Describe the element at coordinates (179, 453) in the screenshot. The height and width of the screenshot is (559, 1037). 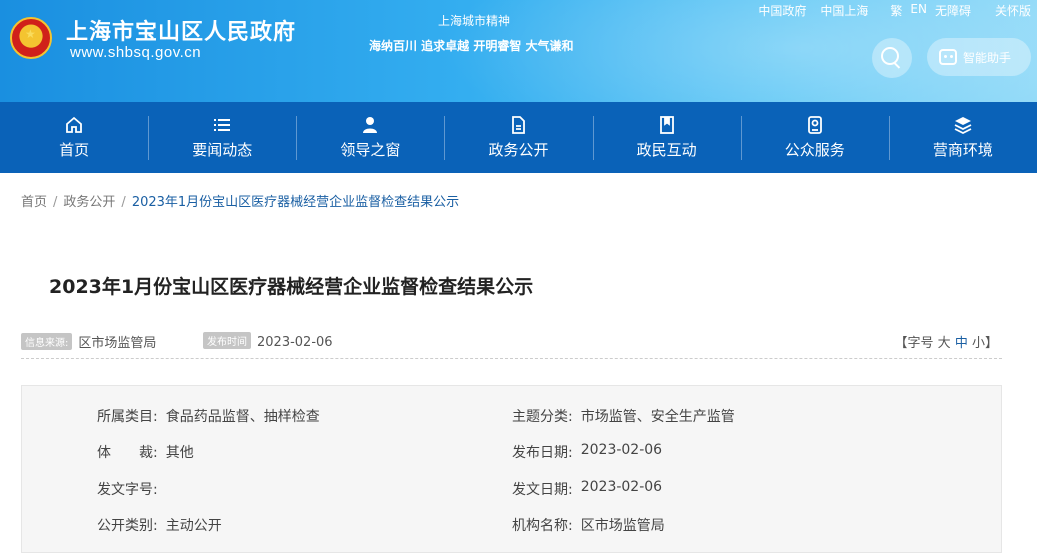
I see `info-value: 其他` at that location.